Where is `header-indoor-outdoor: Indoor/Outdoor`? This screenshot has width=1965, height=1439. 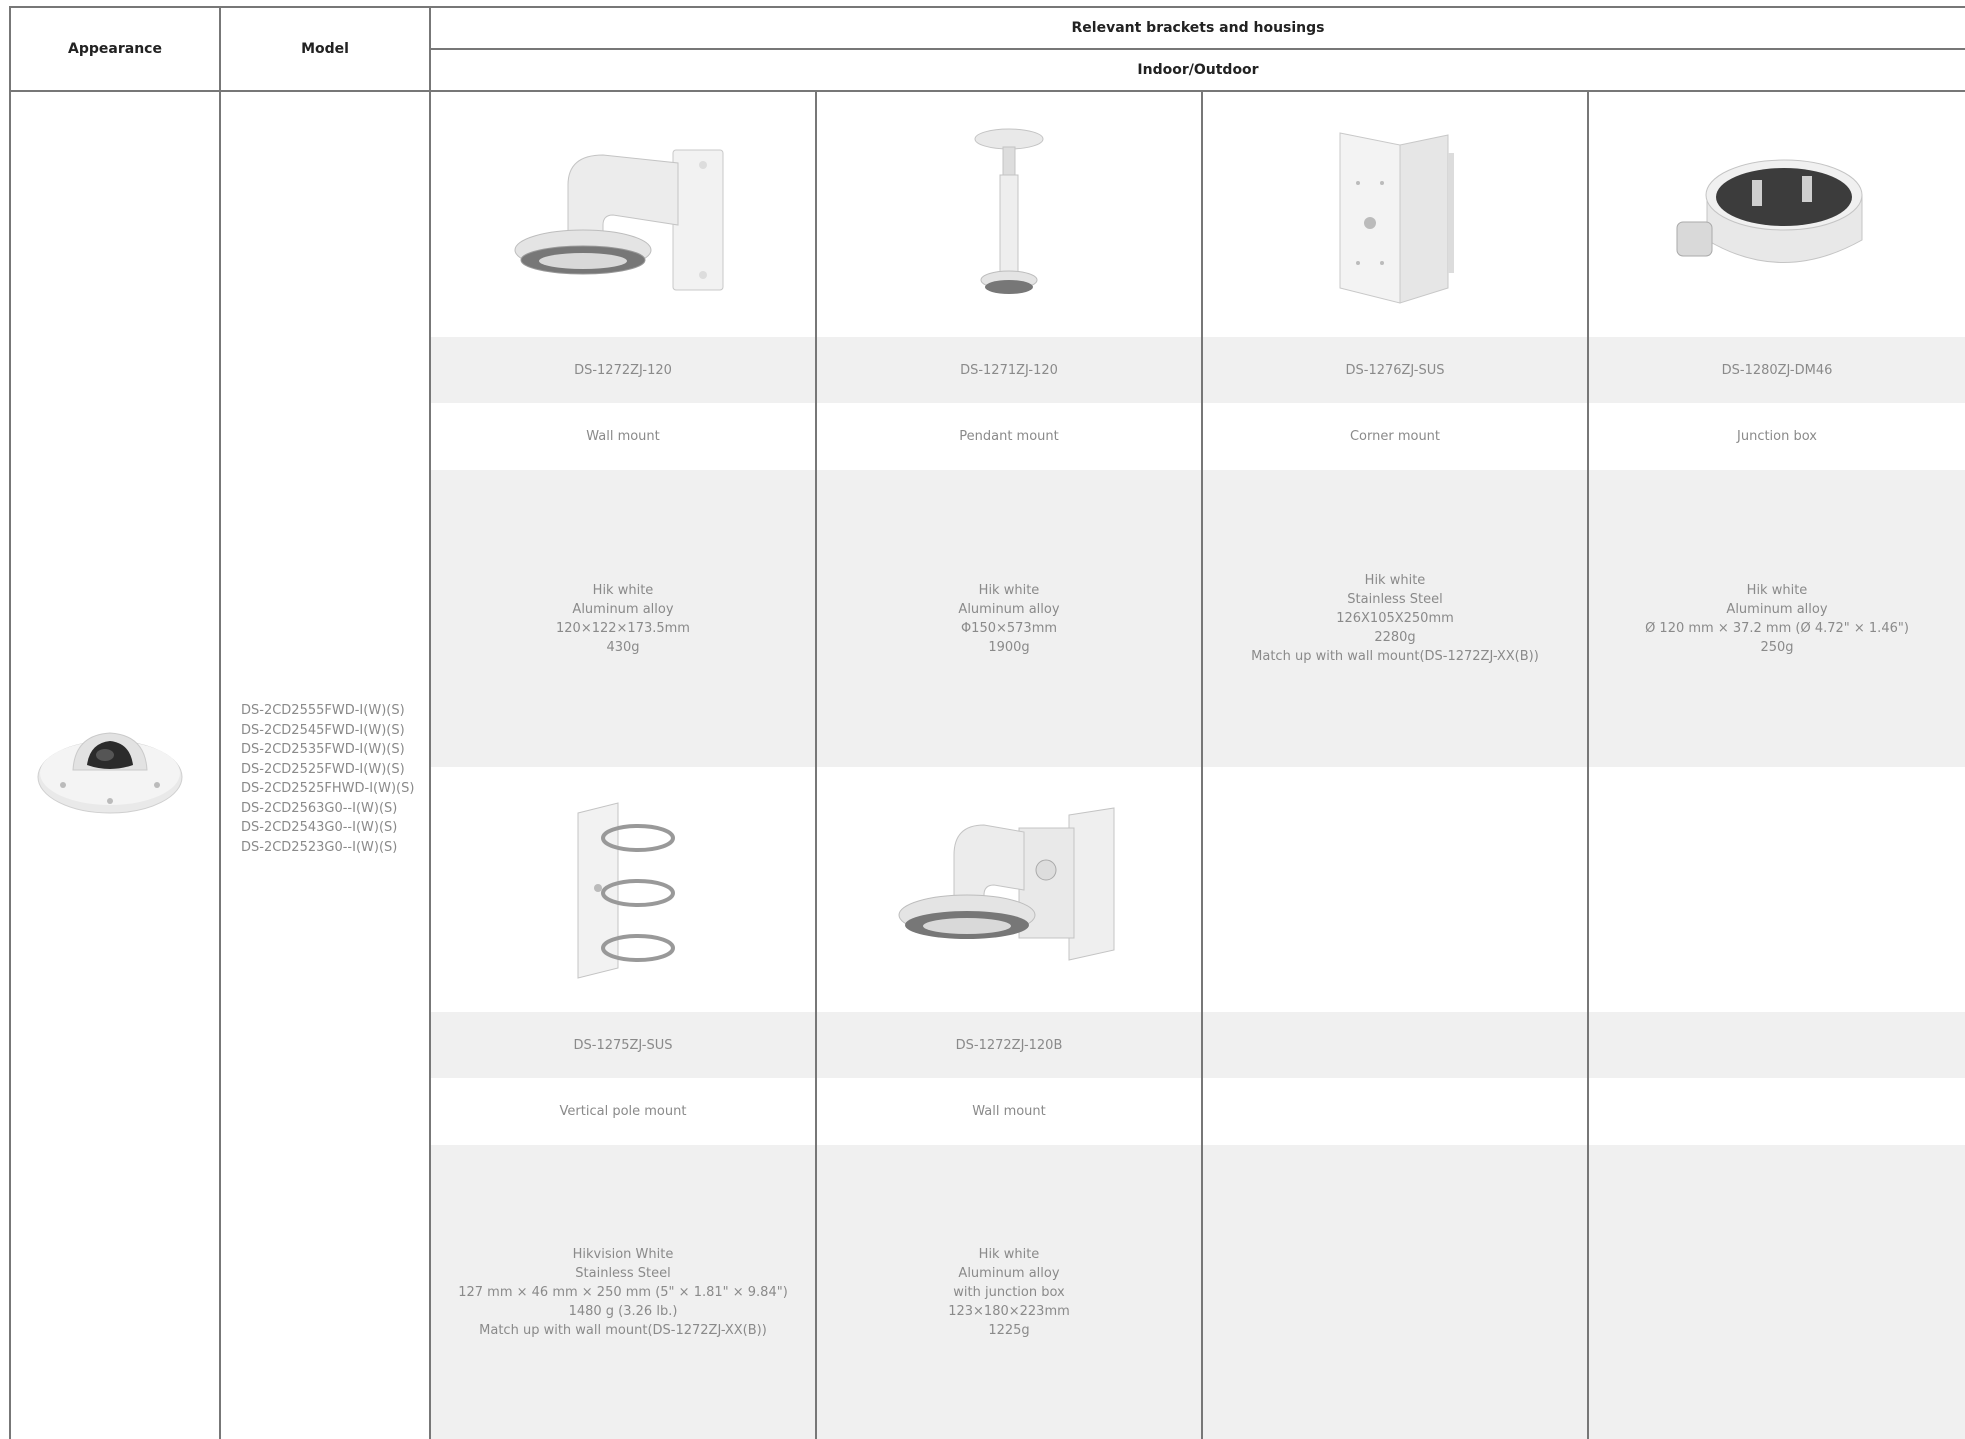 header-indoor-outdoor: Indoor/Outdoor is located at coordinates (1198, 70).